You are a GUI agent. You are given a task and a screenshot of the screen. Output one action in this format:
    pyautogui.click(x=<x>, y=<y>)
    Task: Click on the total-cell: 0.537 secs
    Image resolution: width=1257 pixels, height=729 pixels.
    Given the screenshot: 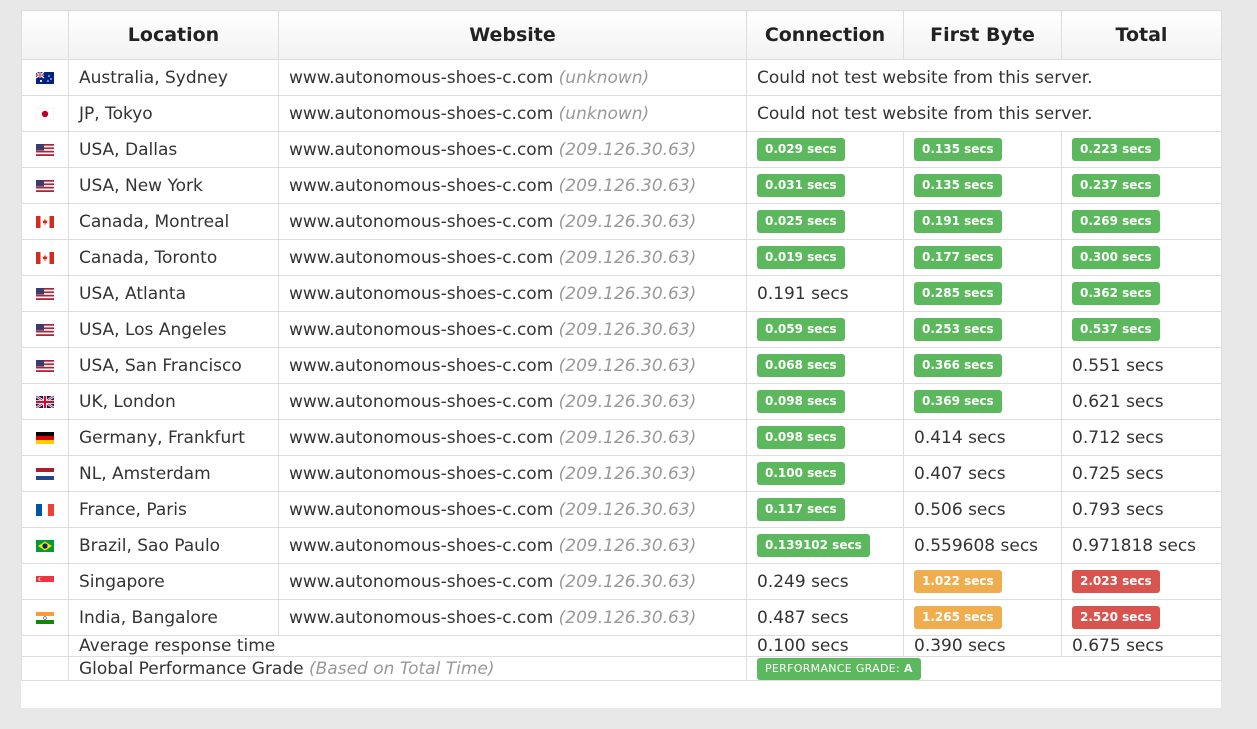 What is the action you would take?
    pyautogui.click(x=1141, y=329)
    